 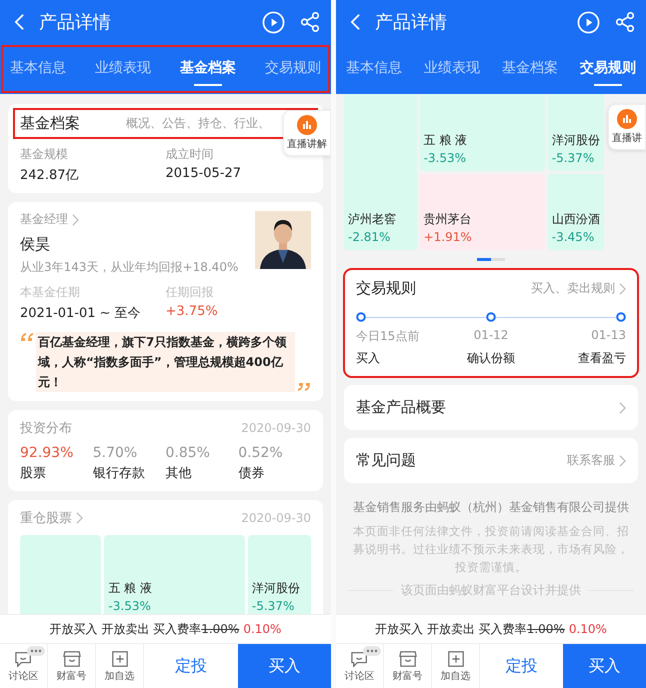 What do you see at coordinates (46, 428) in the screenshot?
I see `section-title: 投资分布` at bounding box center [46, 428].